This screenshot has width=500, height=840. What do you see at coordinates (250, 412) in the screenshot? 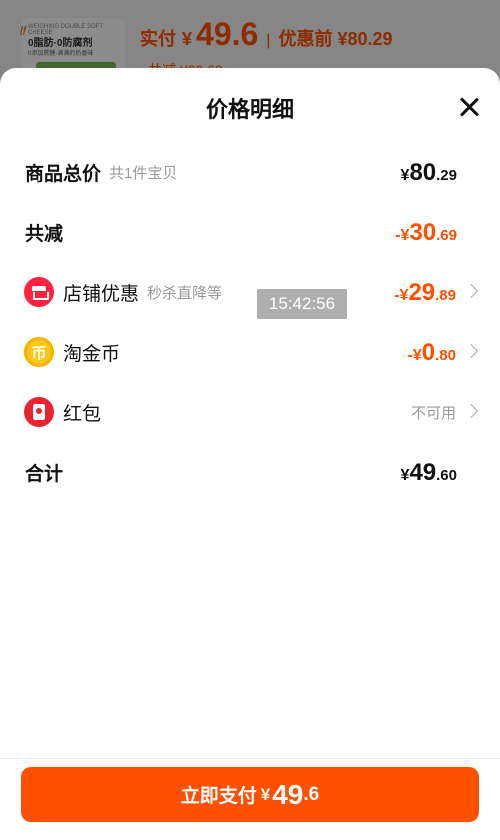
I see `row-red-packet: 红包 不可用` at bounding box center [250, 412].